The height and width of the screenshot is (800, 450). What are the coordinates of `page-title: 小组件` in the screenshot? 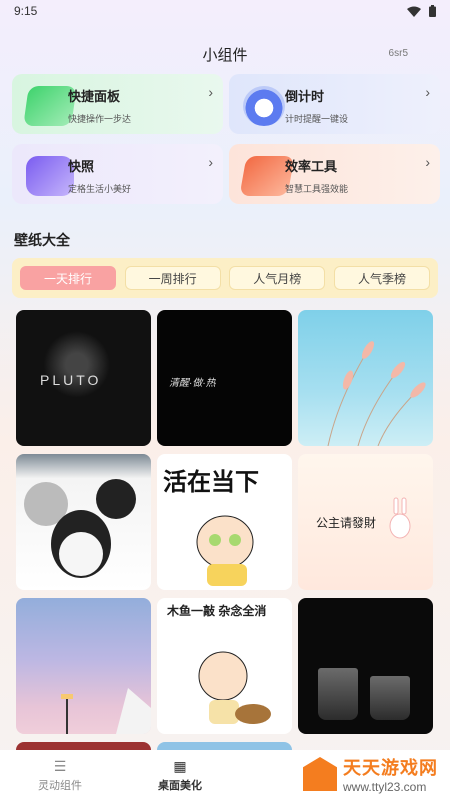 It's located at (225, 55).